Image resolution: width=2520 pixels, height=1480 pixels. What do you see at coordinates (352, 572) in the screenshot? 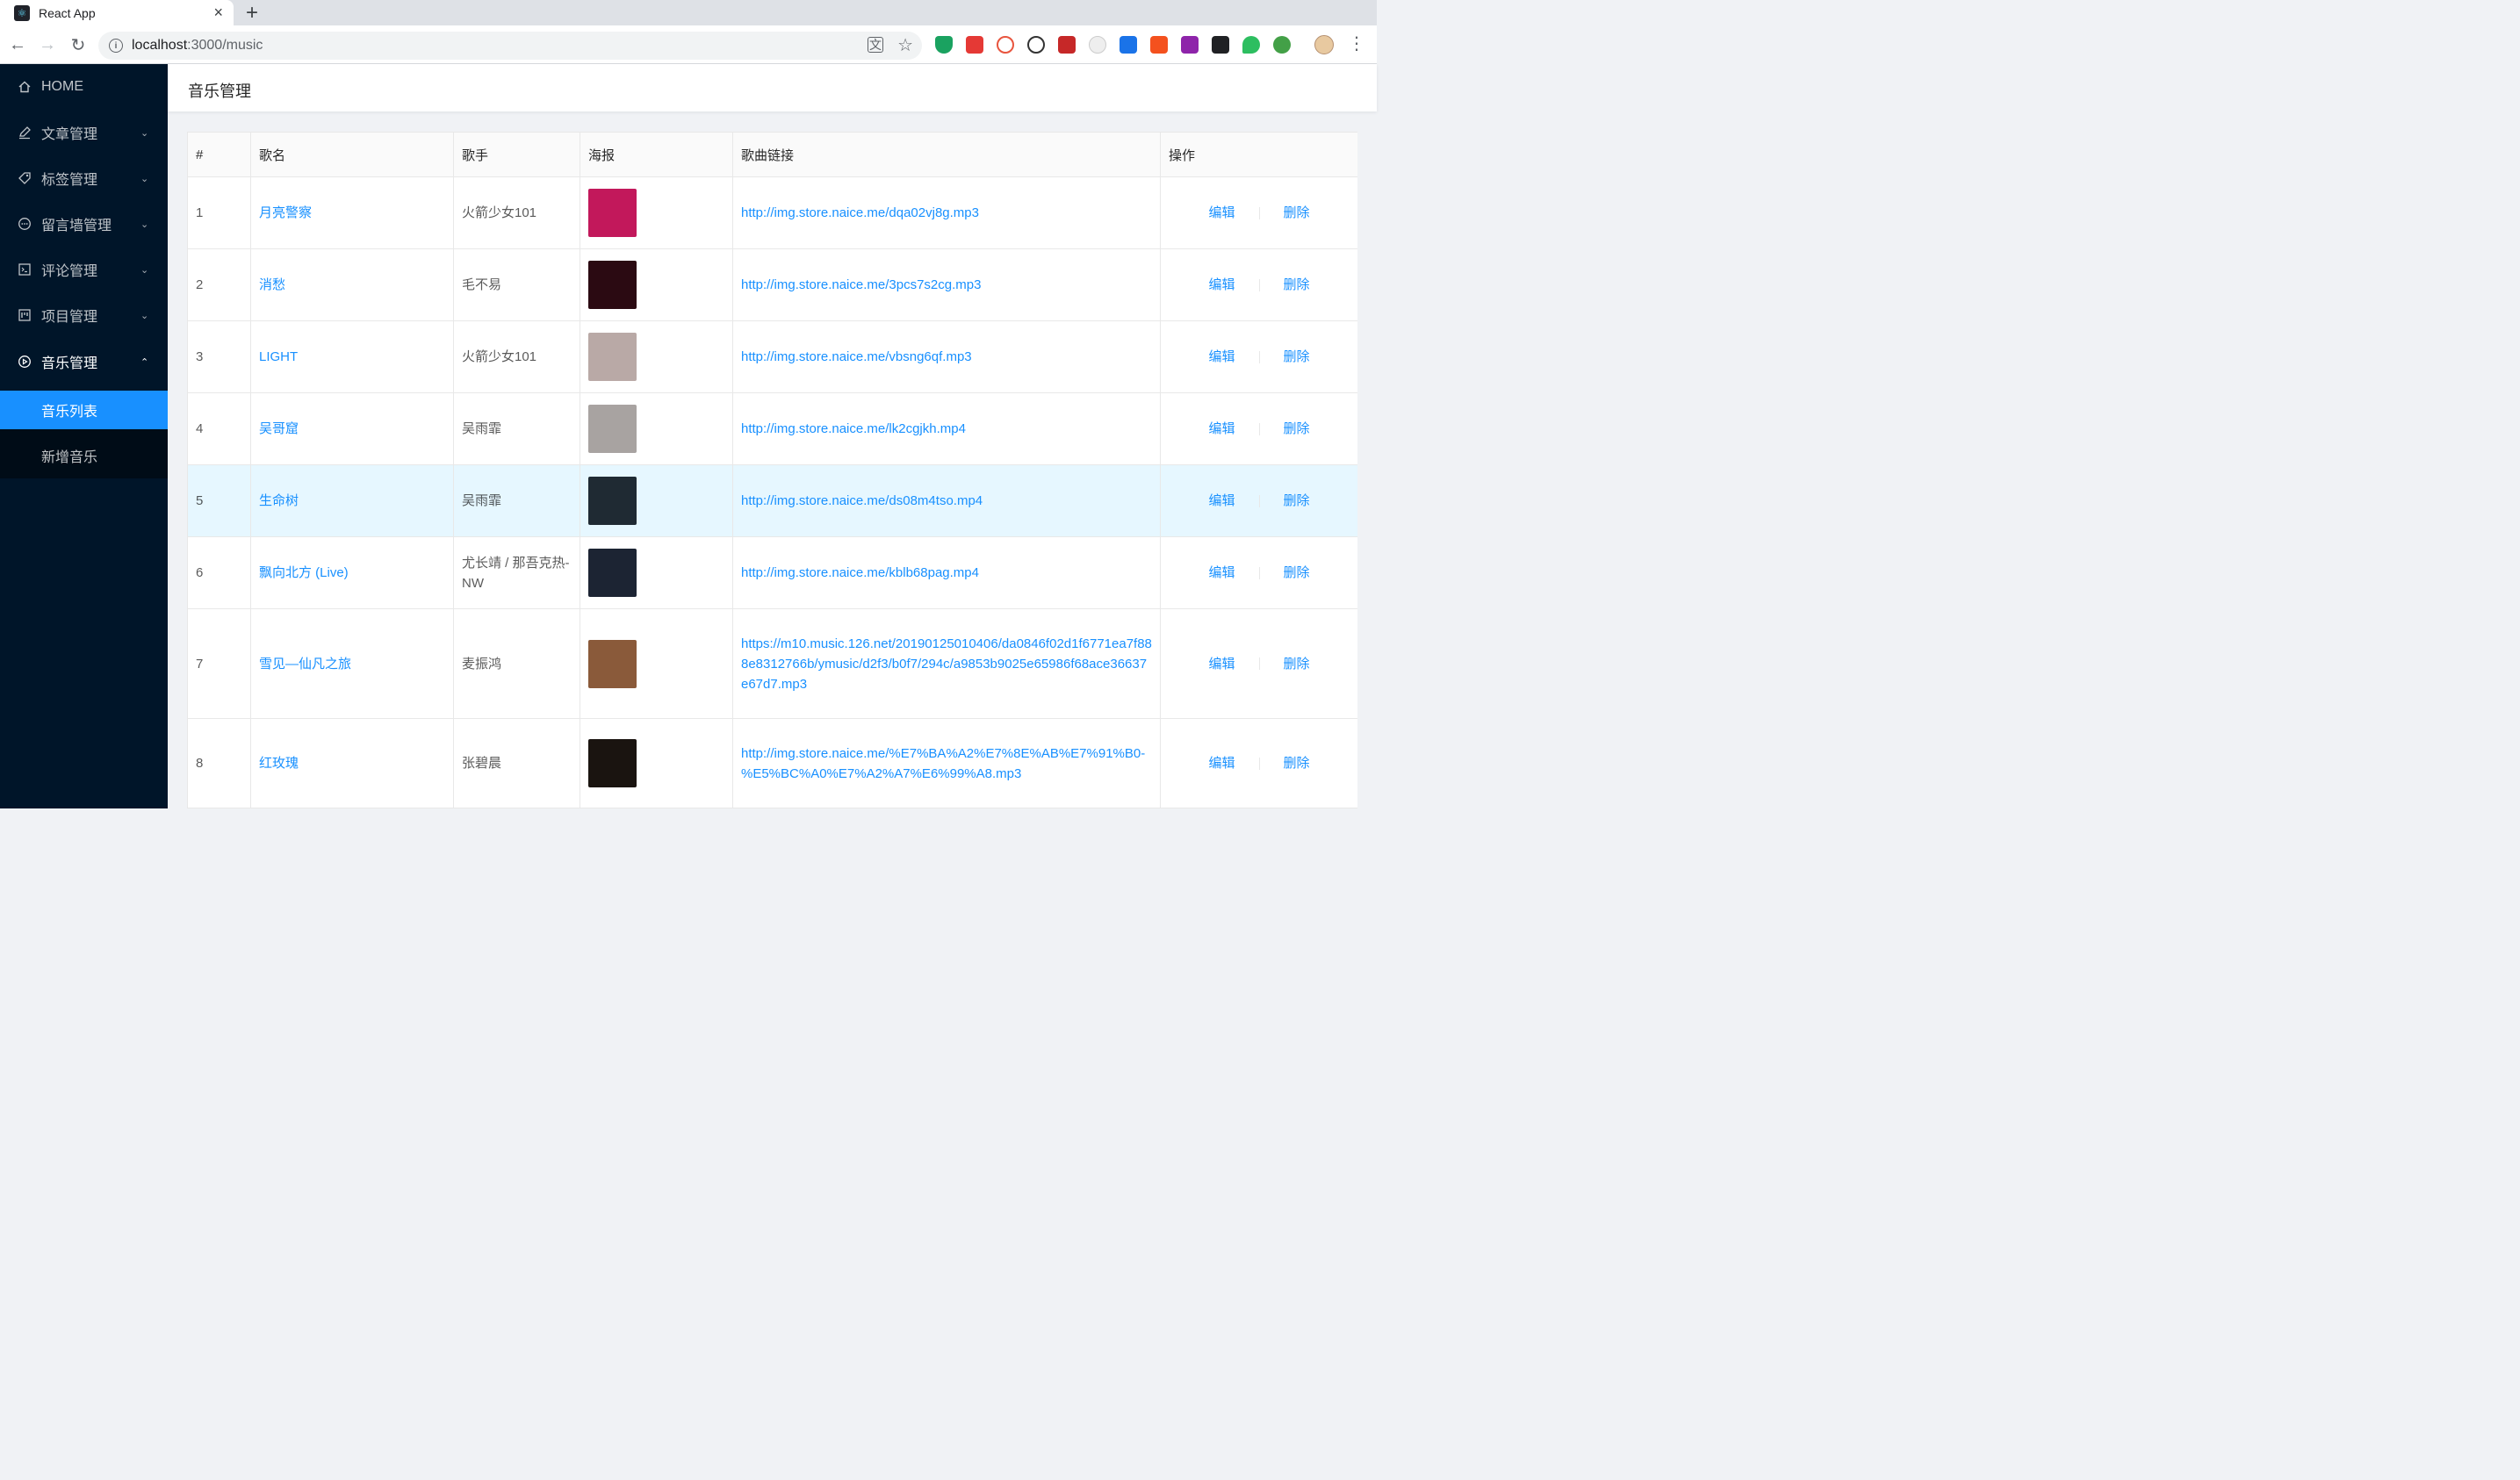
I see `song-name-cell: 飘向北方 (Live)` at bounding box center [352, 572].